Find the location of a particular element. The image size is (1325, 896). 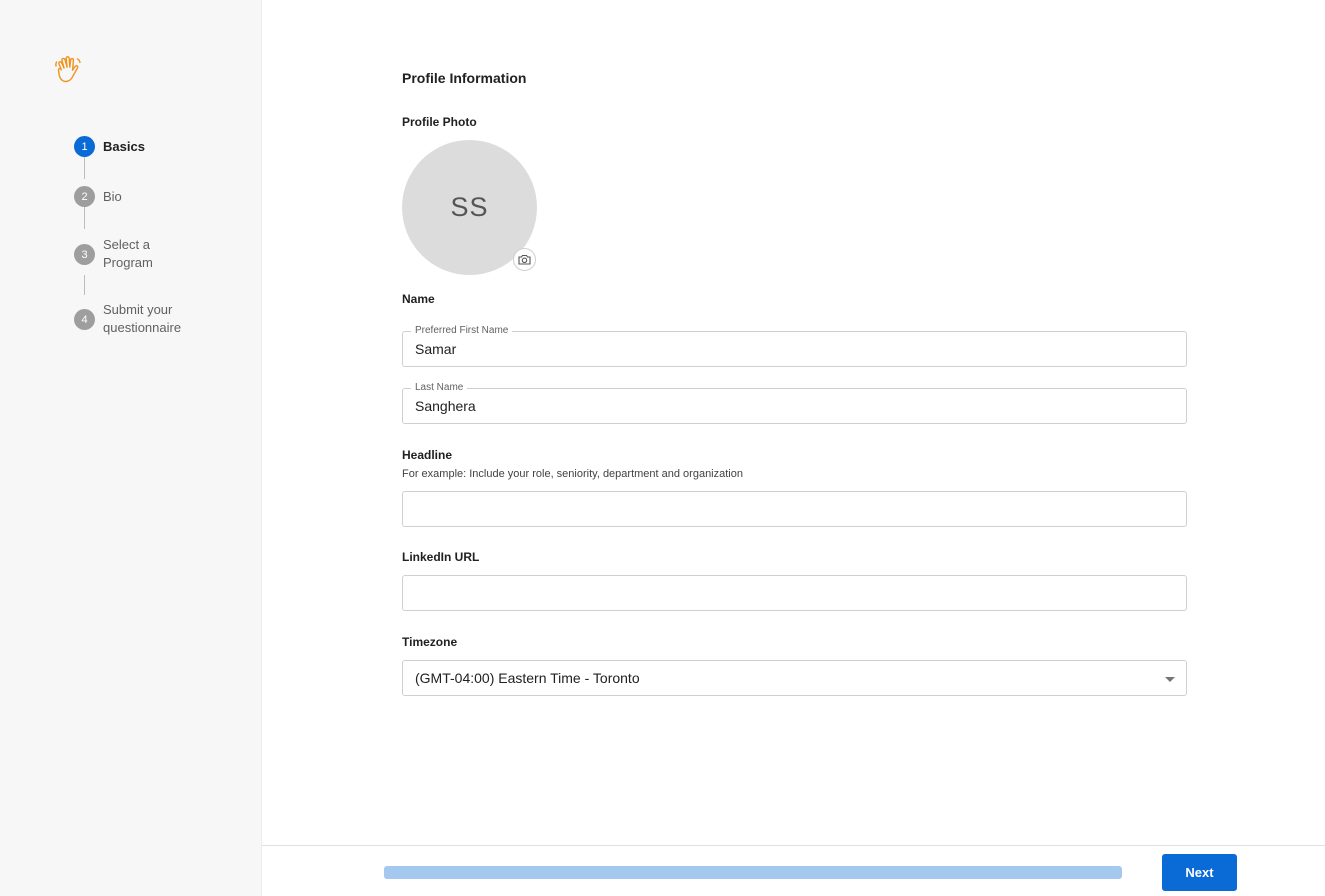

page-title: Profile Information is located at coordinates (464, 78).